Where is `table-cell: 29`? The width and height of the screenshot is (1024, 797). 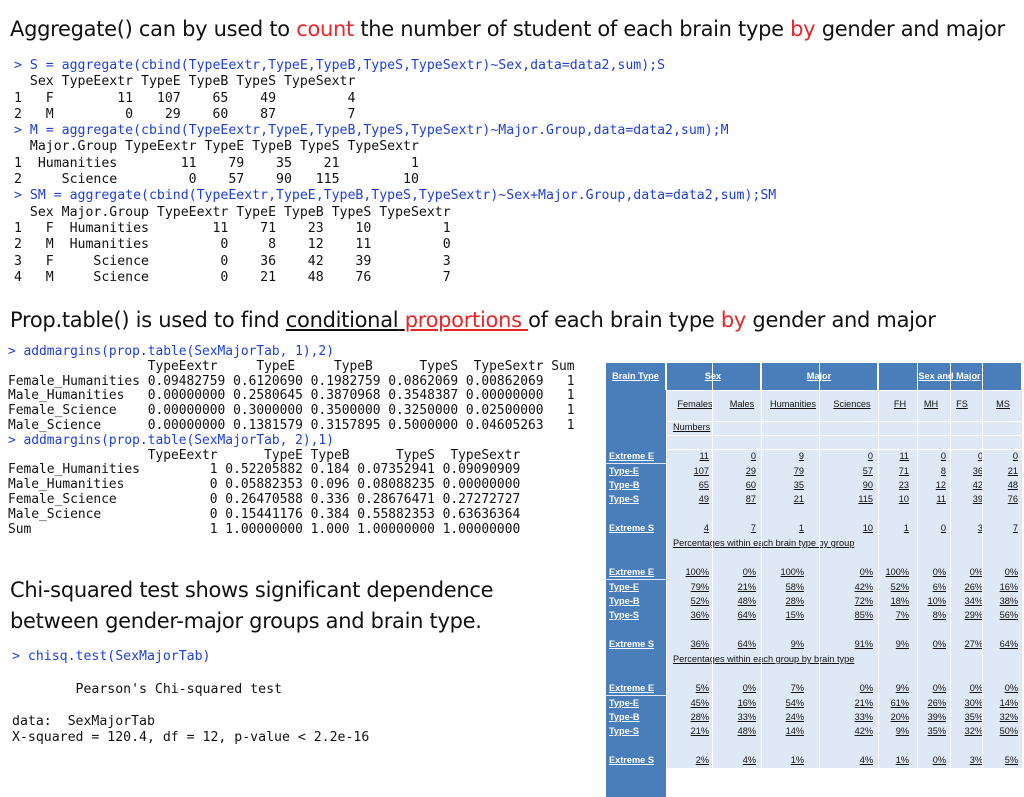
table-cell: 29 is located at coordinates (750, 471).